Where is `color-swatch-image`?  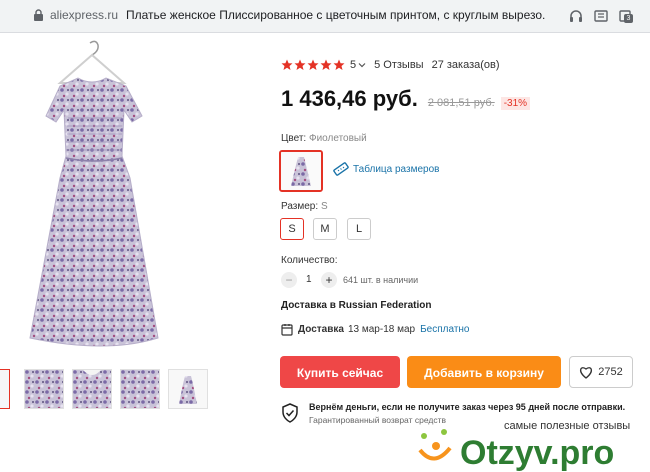 color-swatch-image is located at coordinates (301, 171).